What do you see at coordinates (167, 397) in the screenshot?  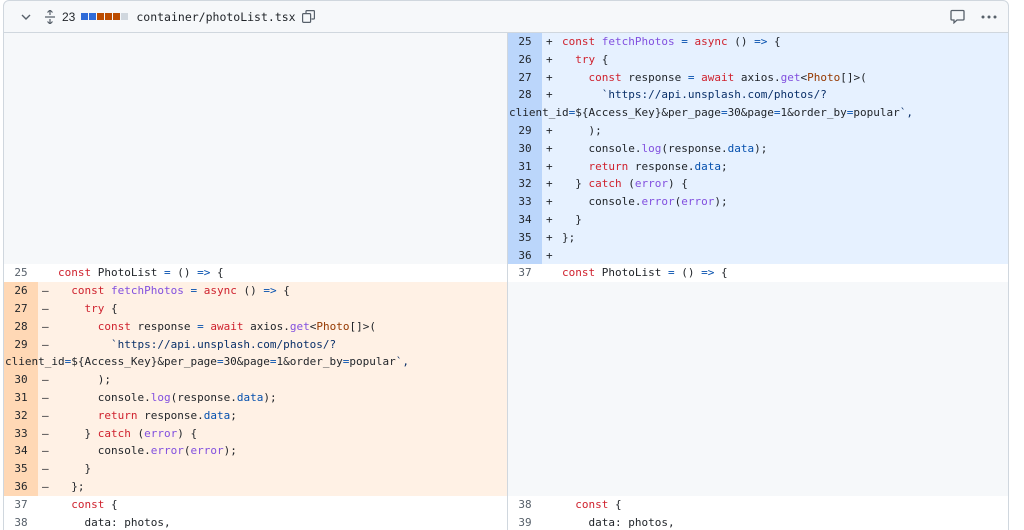 I see `code-text: console.log(response.data);` at bounding box center [167, 397].